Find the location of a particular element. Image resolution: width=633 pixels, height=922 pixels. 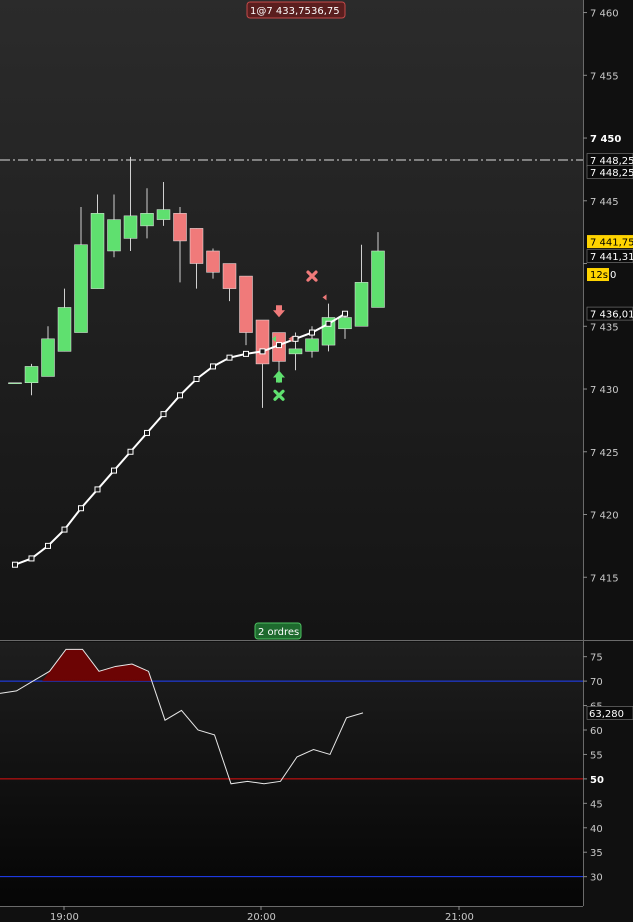

rsi-tick-label: 30 is located at coordinates (596, 878).